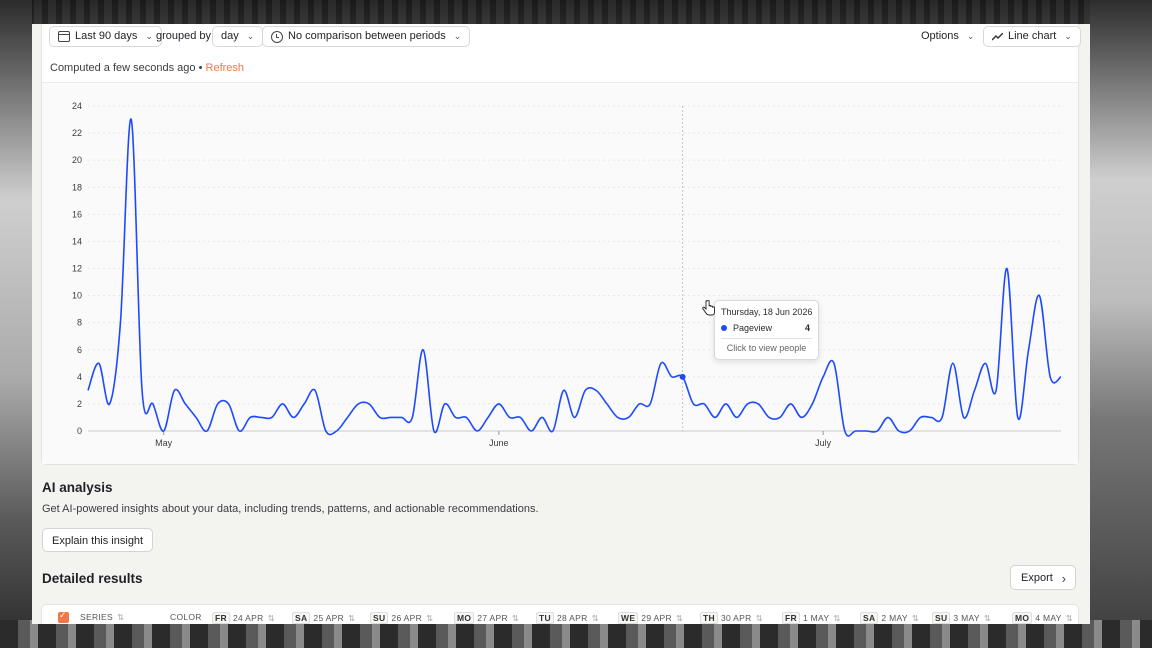  I want to click on column-header: TU 28 APR ⇅, so click(567, 618).